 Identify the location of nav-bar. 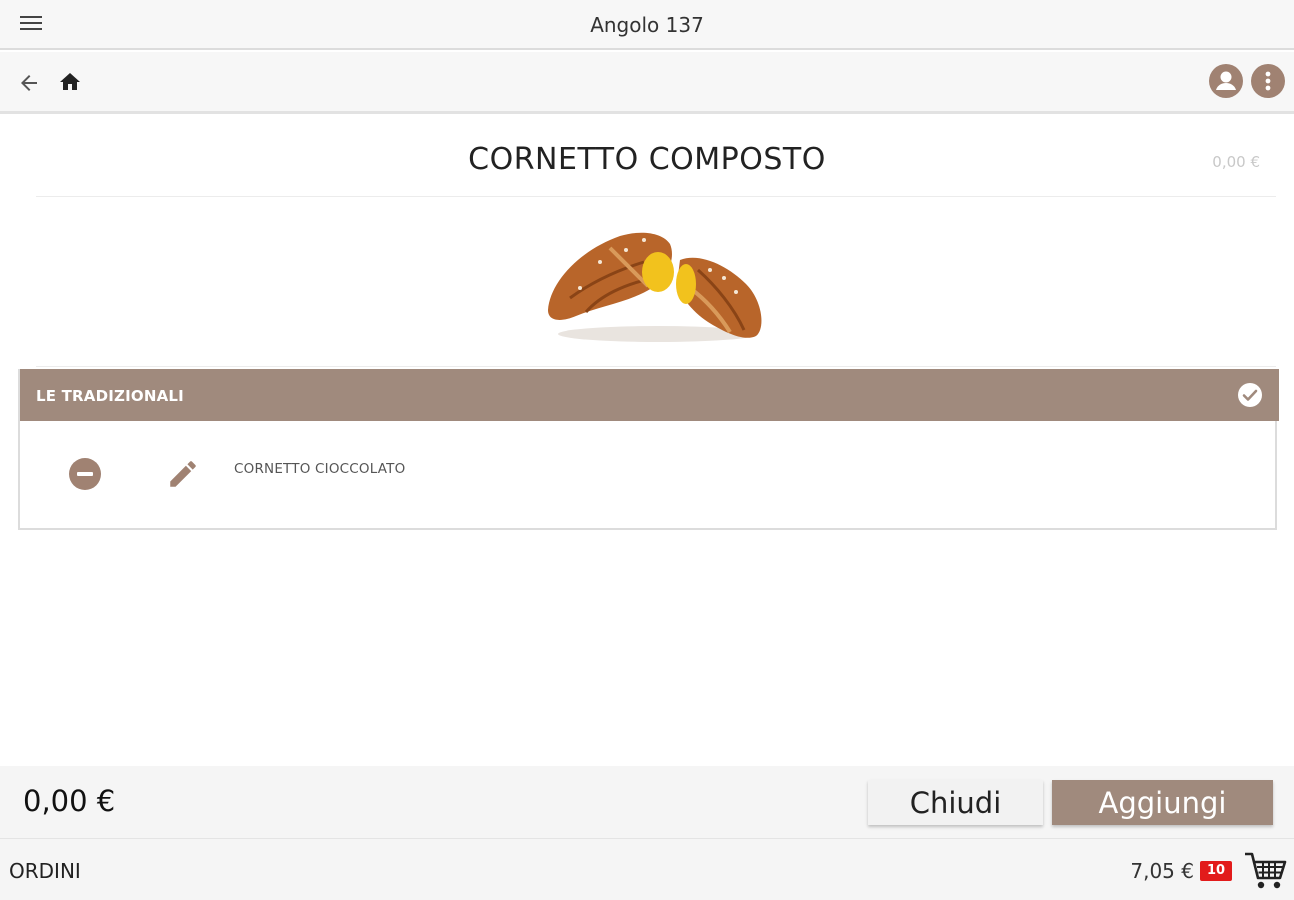
(647, 83).